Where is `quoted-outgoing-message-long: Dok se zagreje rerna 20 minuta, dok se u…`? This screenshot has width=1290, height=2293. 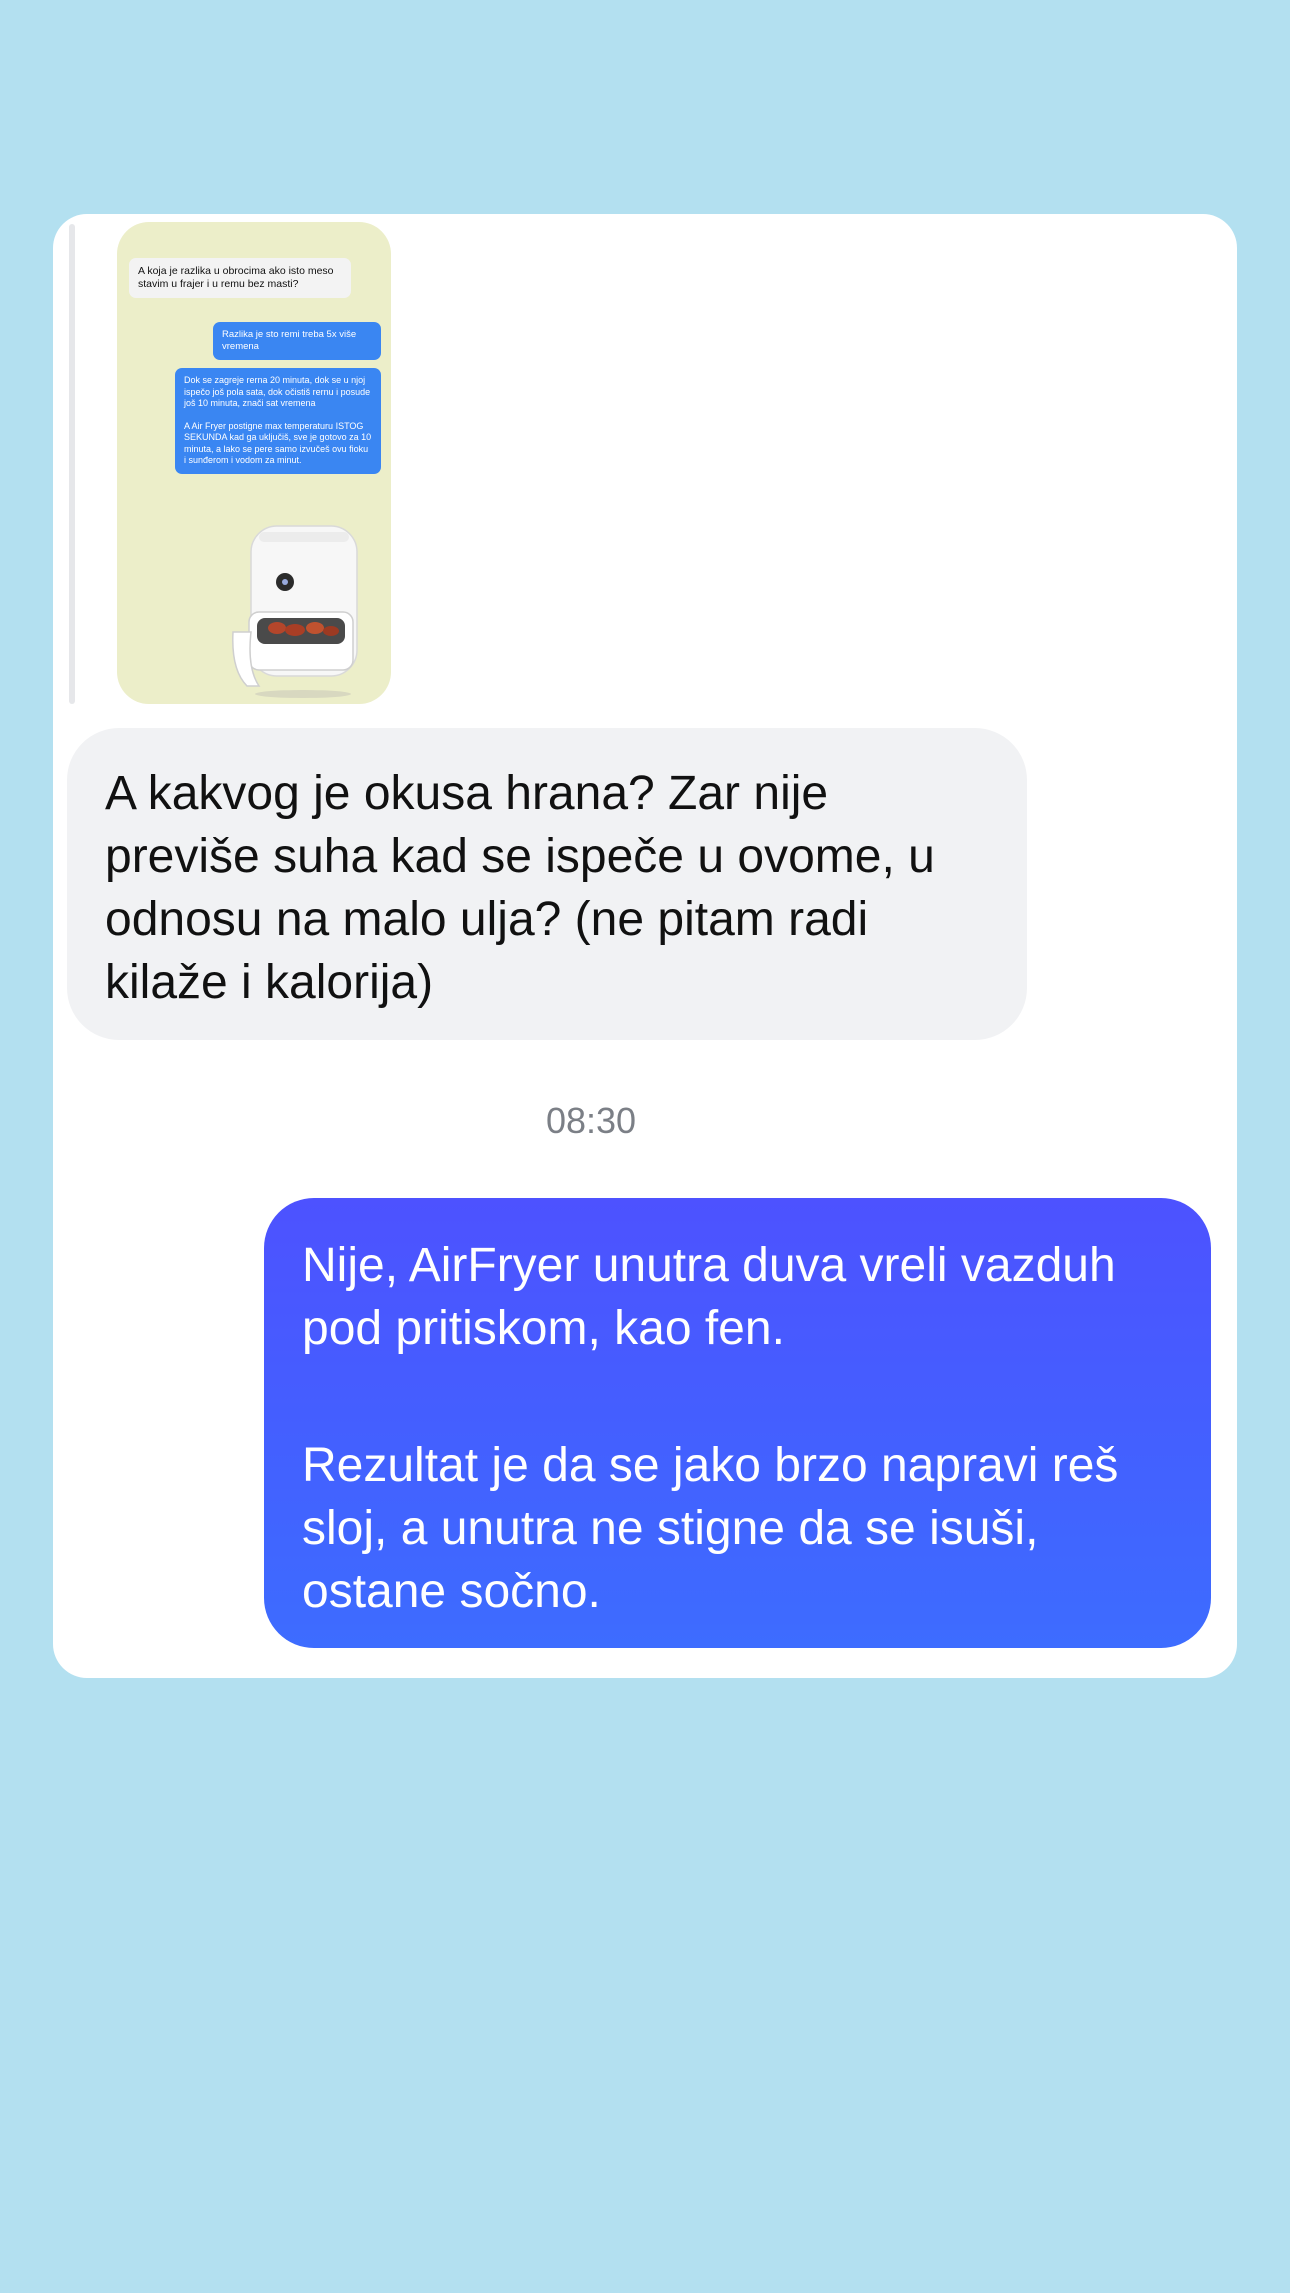 quoted-outgoing-message-long: Dok se zagreje rerna 20 minuta, dok se u… is located at coordinates (278, 421).